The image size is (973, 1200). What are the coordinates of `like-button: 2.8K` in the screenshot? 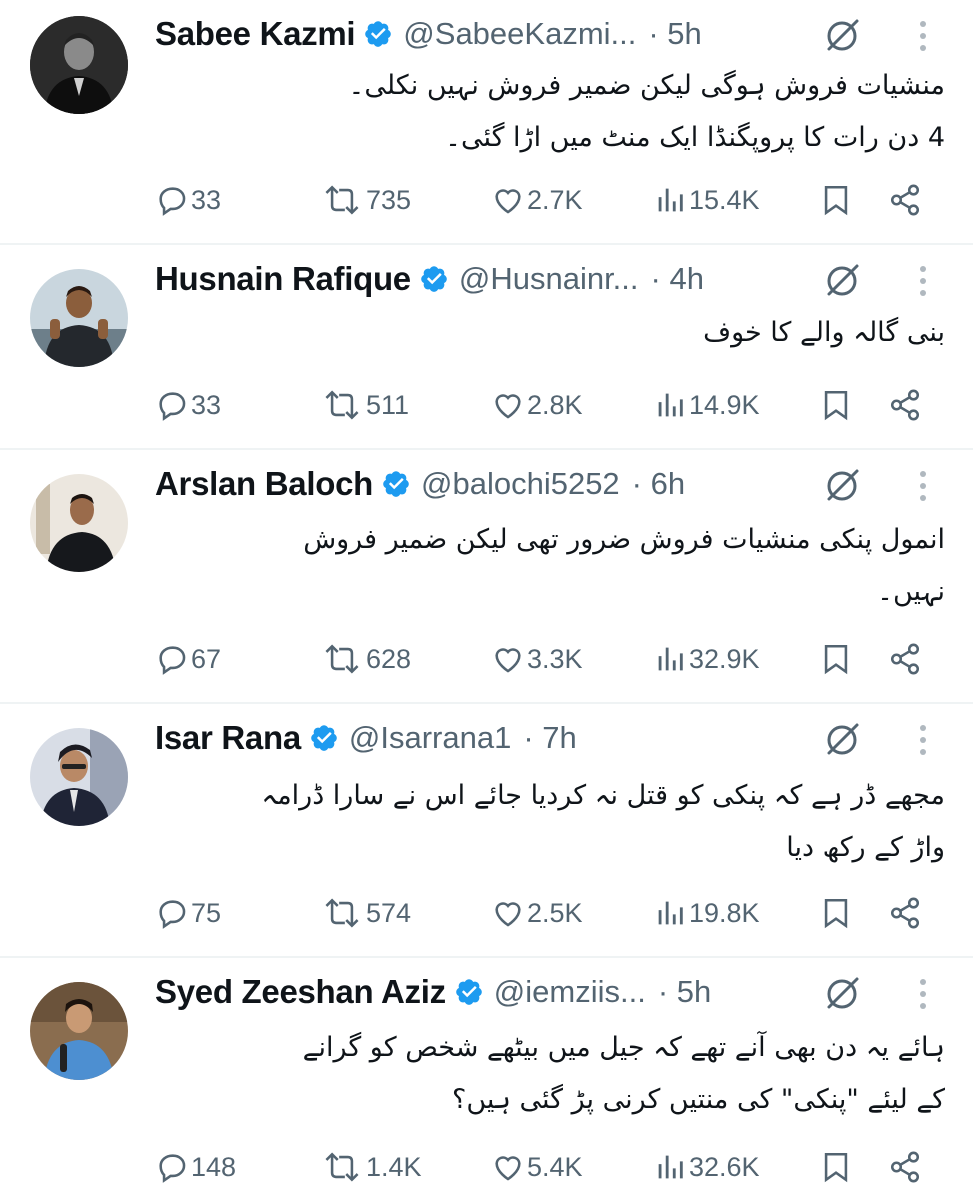 It's located at (537, 405).